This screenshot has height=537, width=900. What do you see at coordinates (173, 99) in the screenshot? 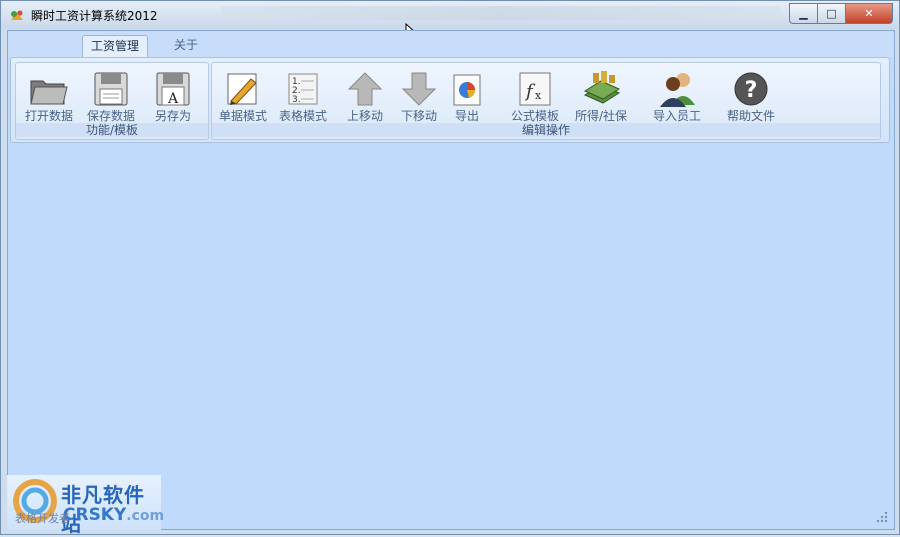
I see `svg-text: A` at bounding box center [173, 99].